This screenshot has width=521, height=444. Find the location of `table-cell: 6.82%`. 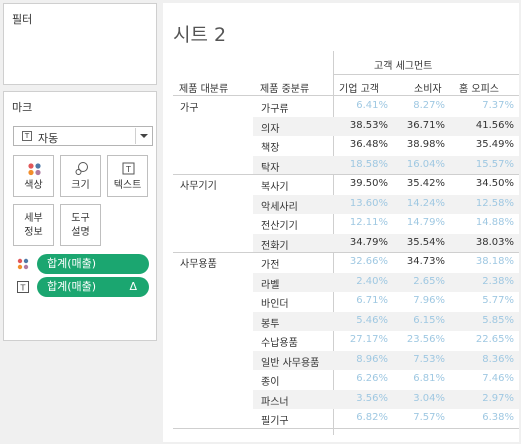

table-cell: 6.82% is located at coordinates (358, 417).